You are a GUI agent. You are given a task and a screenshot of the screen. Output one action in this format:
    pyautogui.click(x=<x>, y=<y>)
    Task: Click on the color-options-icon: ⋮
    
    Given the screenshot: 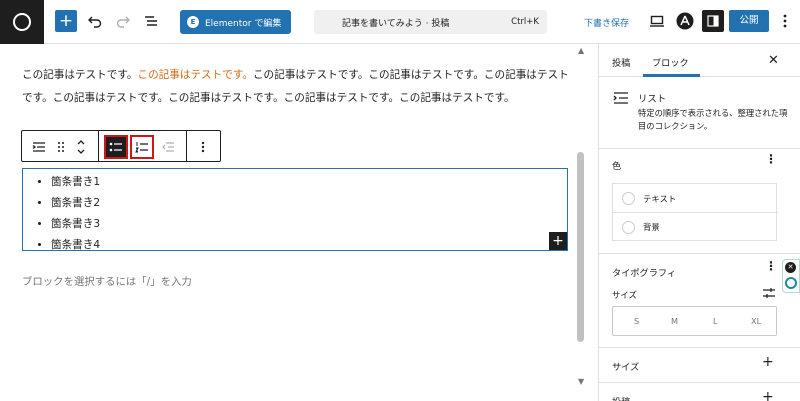 What is the action you would take?
    pyautogui.click(x=771, y=159)
    